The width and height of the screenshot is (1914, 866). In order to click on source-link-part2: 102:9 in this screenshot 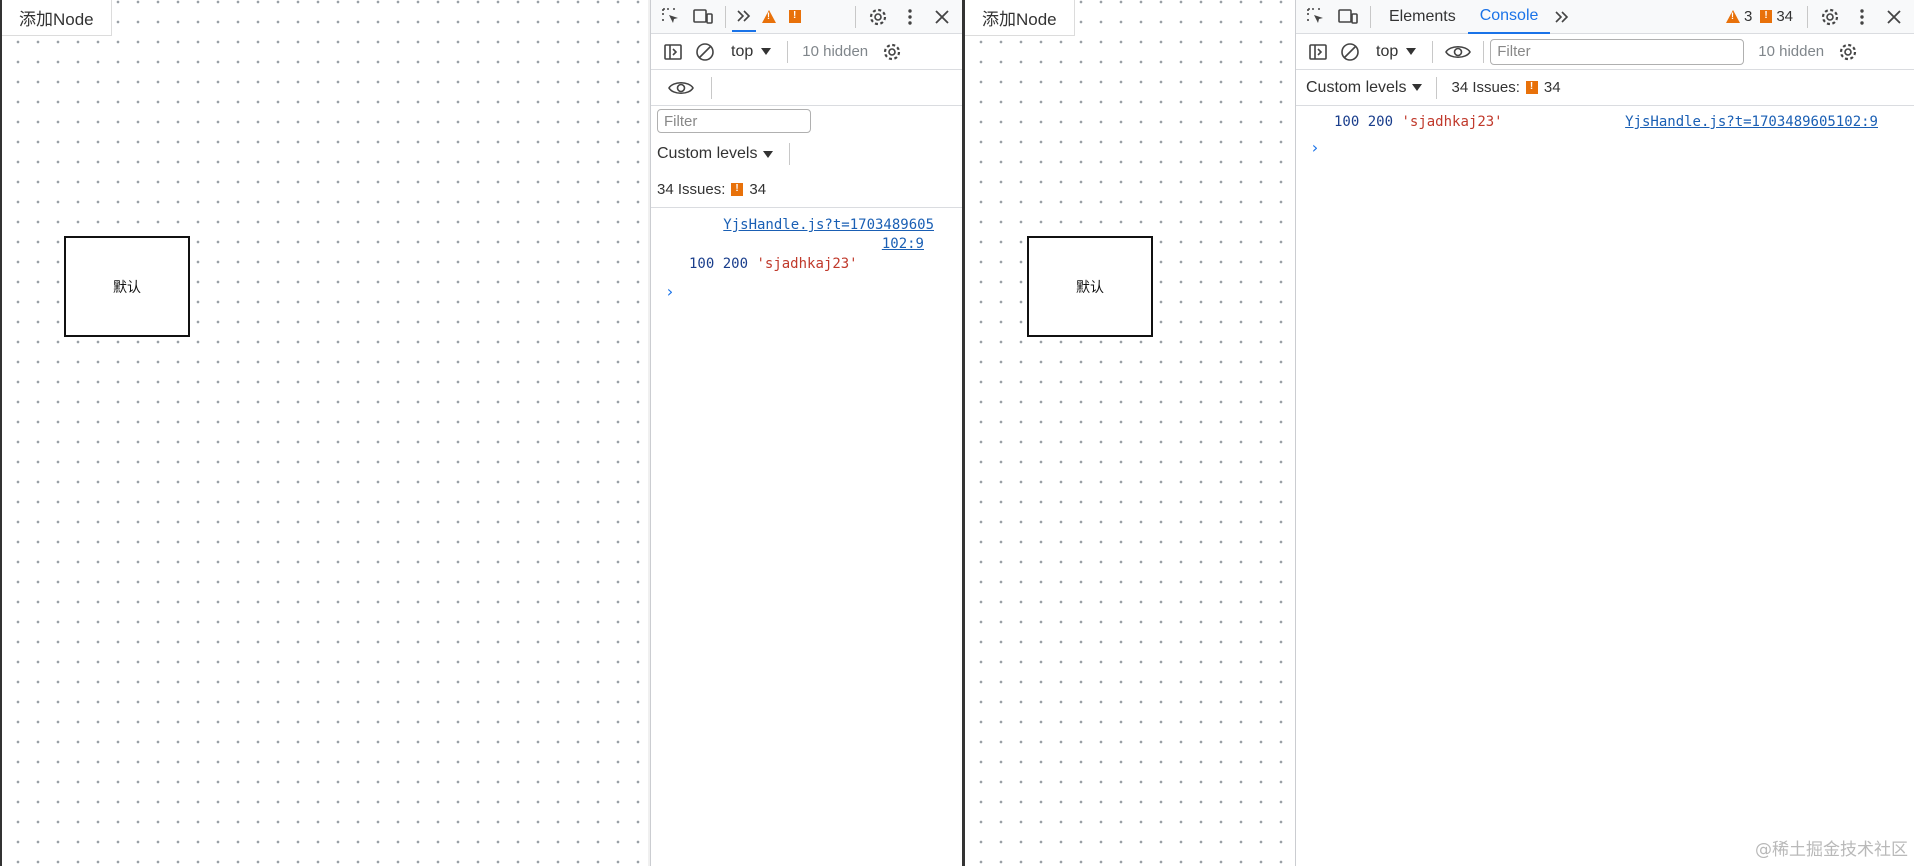, I will do `click(903, 244)`.